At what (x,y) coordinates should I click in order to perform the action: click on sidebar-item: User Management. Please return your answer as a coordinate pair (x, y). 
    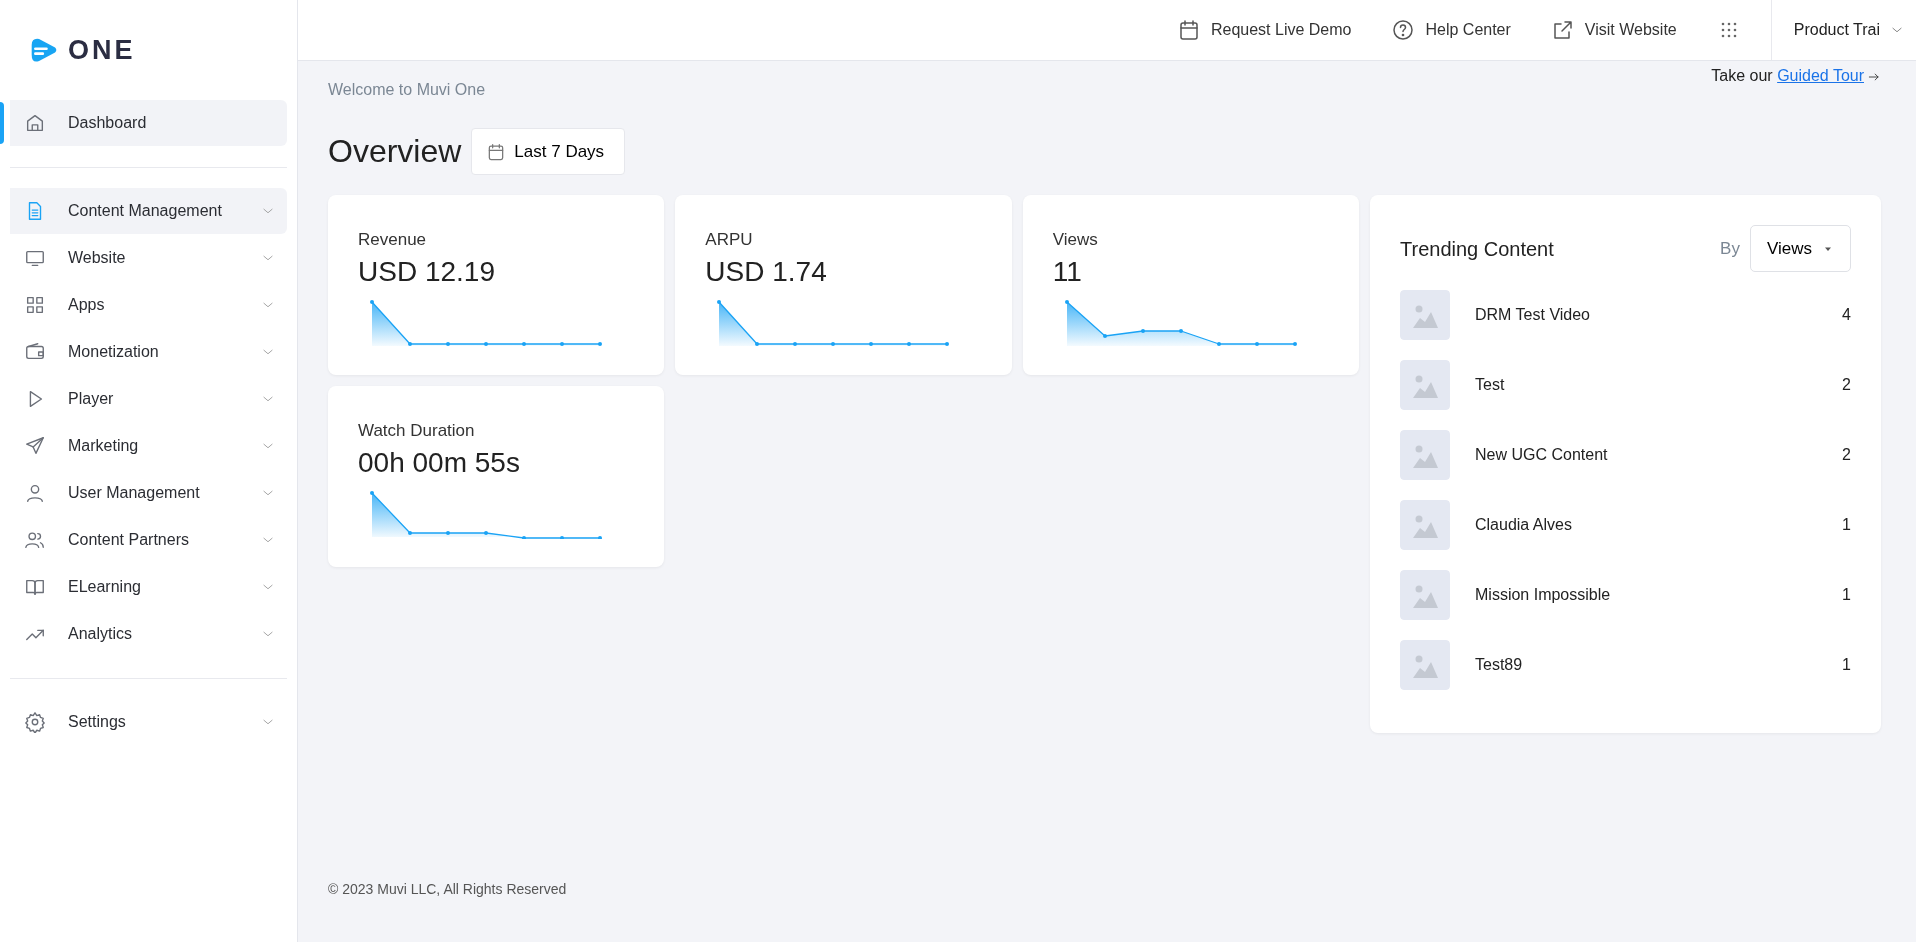
    Looking at the image, I should click on (143, 493).